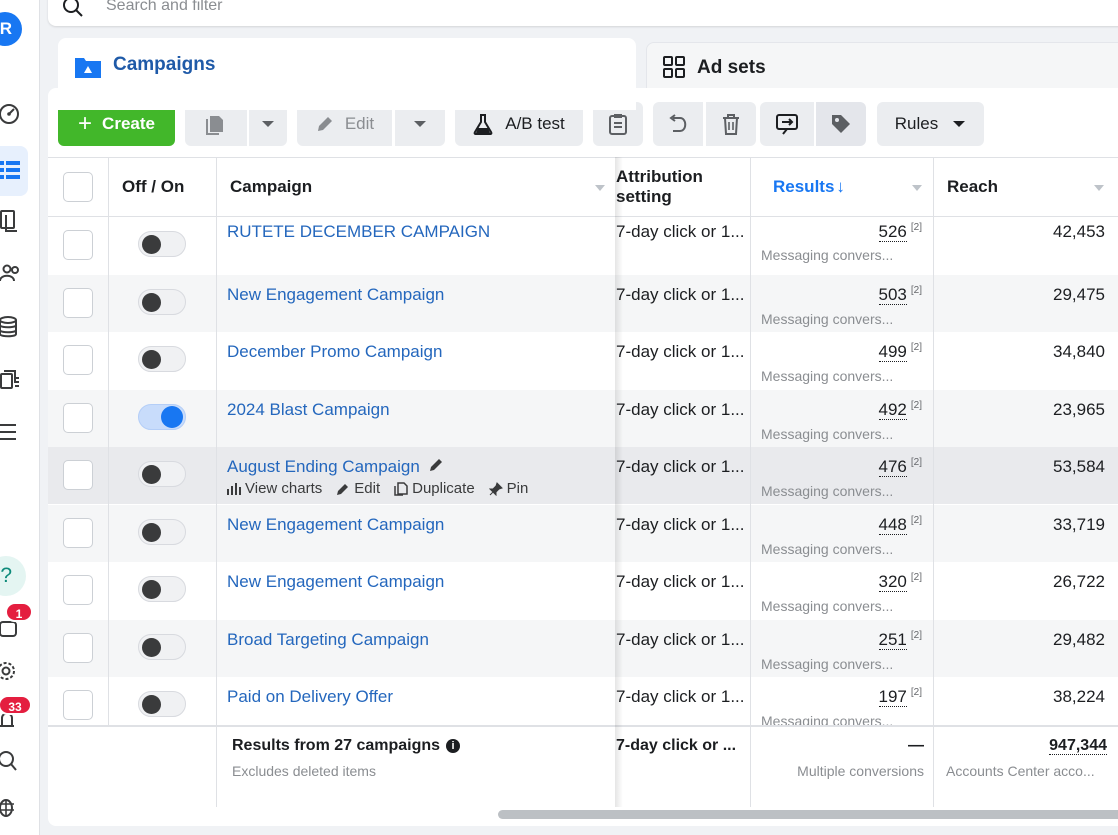 This screenshot has height=835, width=1118. Describe the element at coordinates (308, 410) in the screenshot. I see `campaign-name-link: 2024 Blast Campaign` at that location.